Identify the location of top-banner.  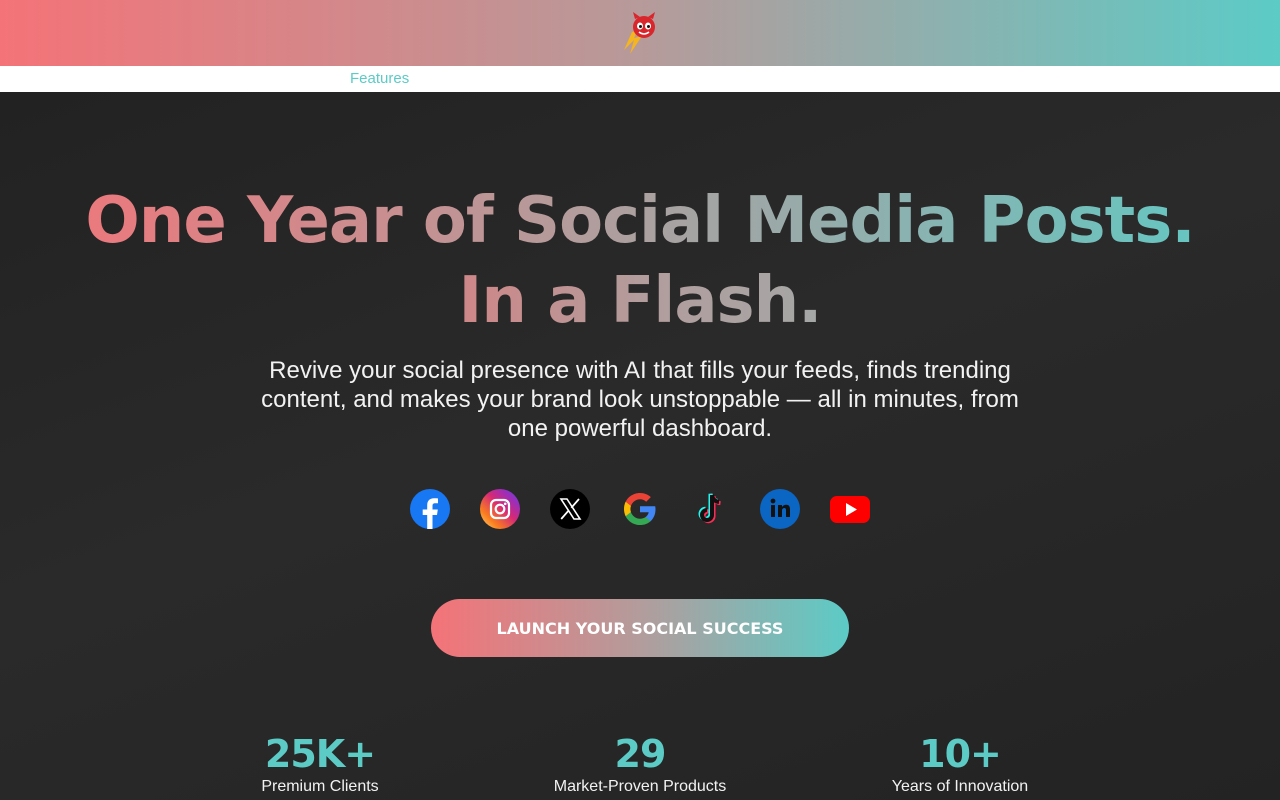
(640, 33).